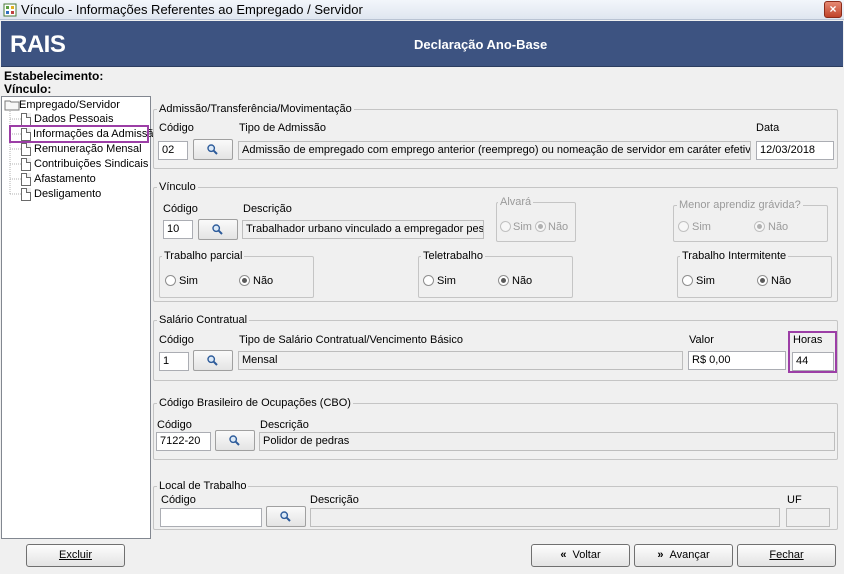  I want to click on tele-nao-label: Não, so click(522, 281).